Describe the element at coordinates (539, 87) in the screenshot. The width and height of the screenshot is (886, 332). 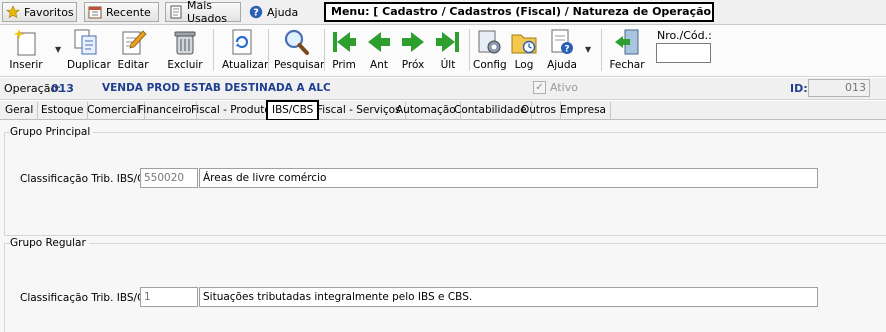
I see `checkmark-icon: ✓` at that location.